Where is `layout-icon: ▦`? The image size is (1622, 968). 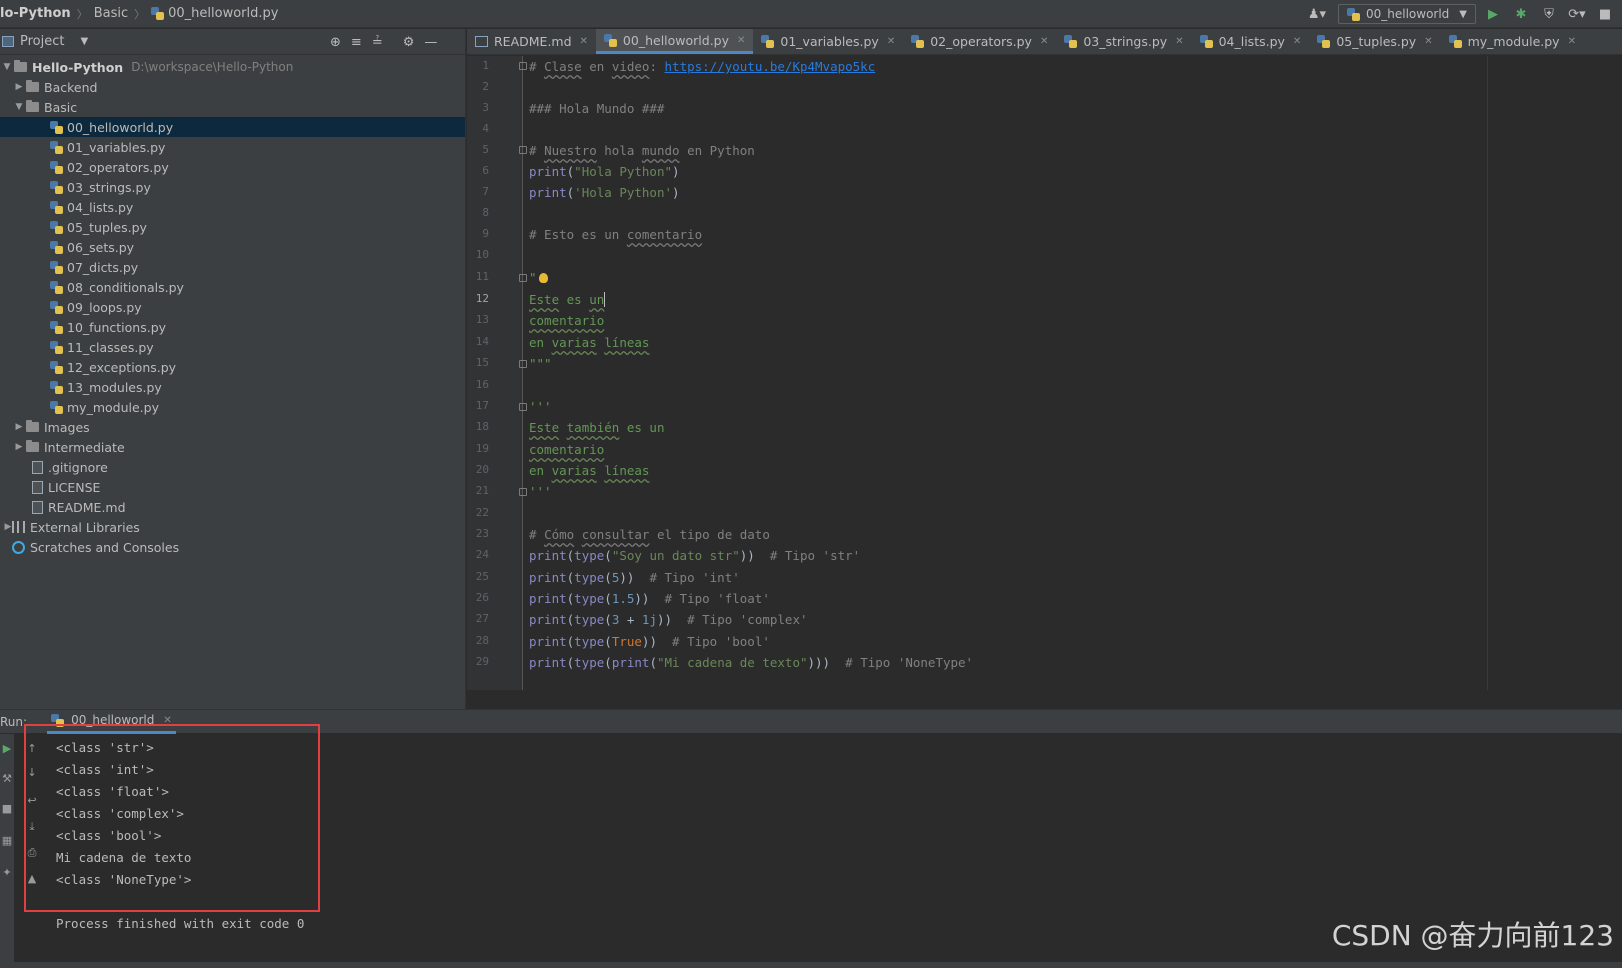
layout-icon: ▦ is located at coordinates (7, 840).